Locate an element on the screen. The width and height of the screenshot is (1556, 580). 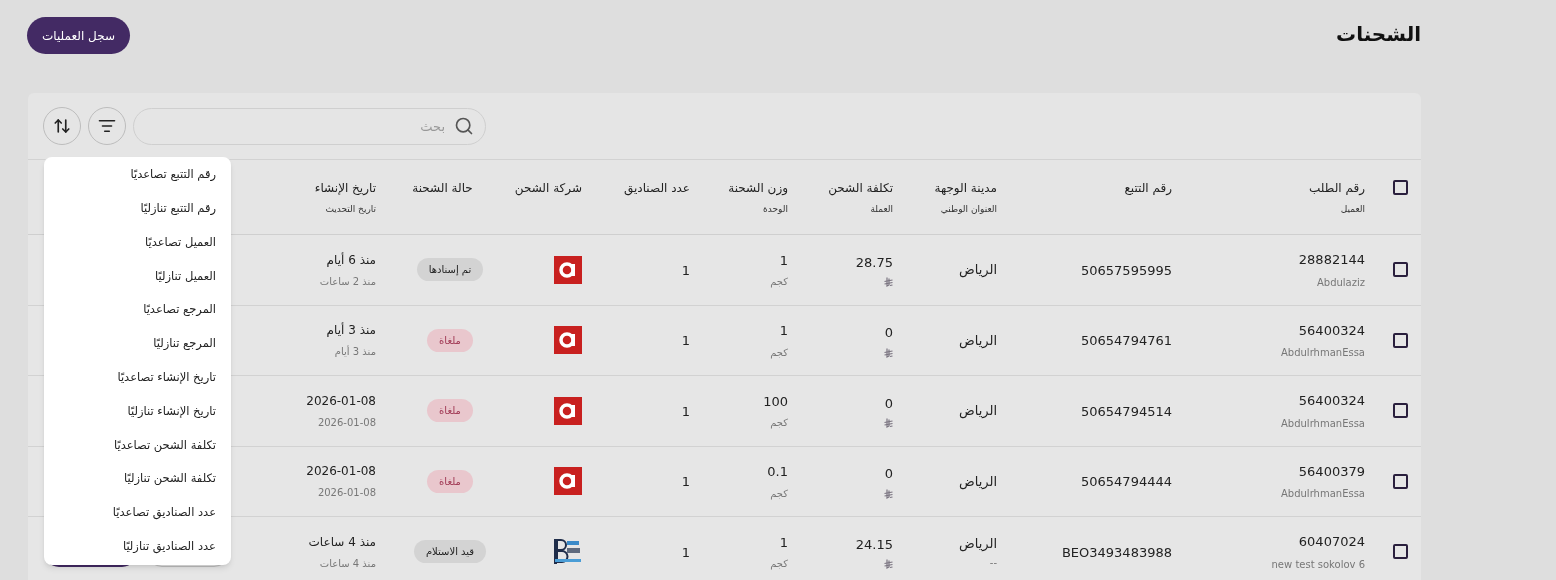
shipping-cost: 28.75 is located at coordinates (874, 262).